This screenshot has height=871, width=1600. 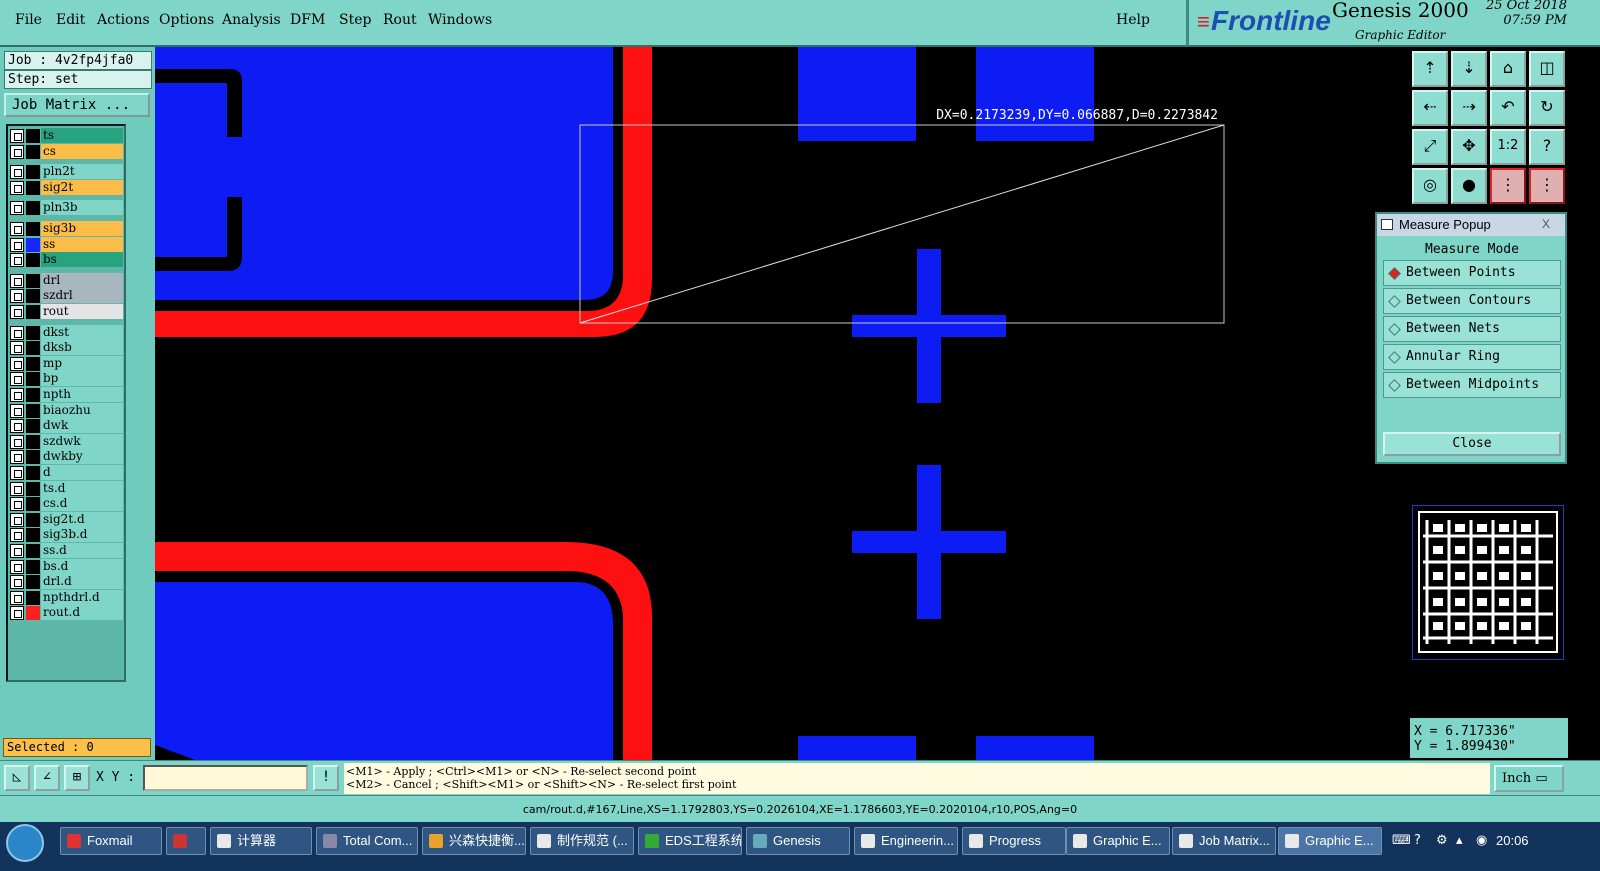 What do you see at coordinates (1547, 186) in the screenshot?
I see `net-select-icon: ⋮` at bounding box center [1547, 186].